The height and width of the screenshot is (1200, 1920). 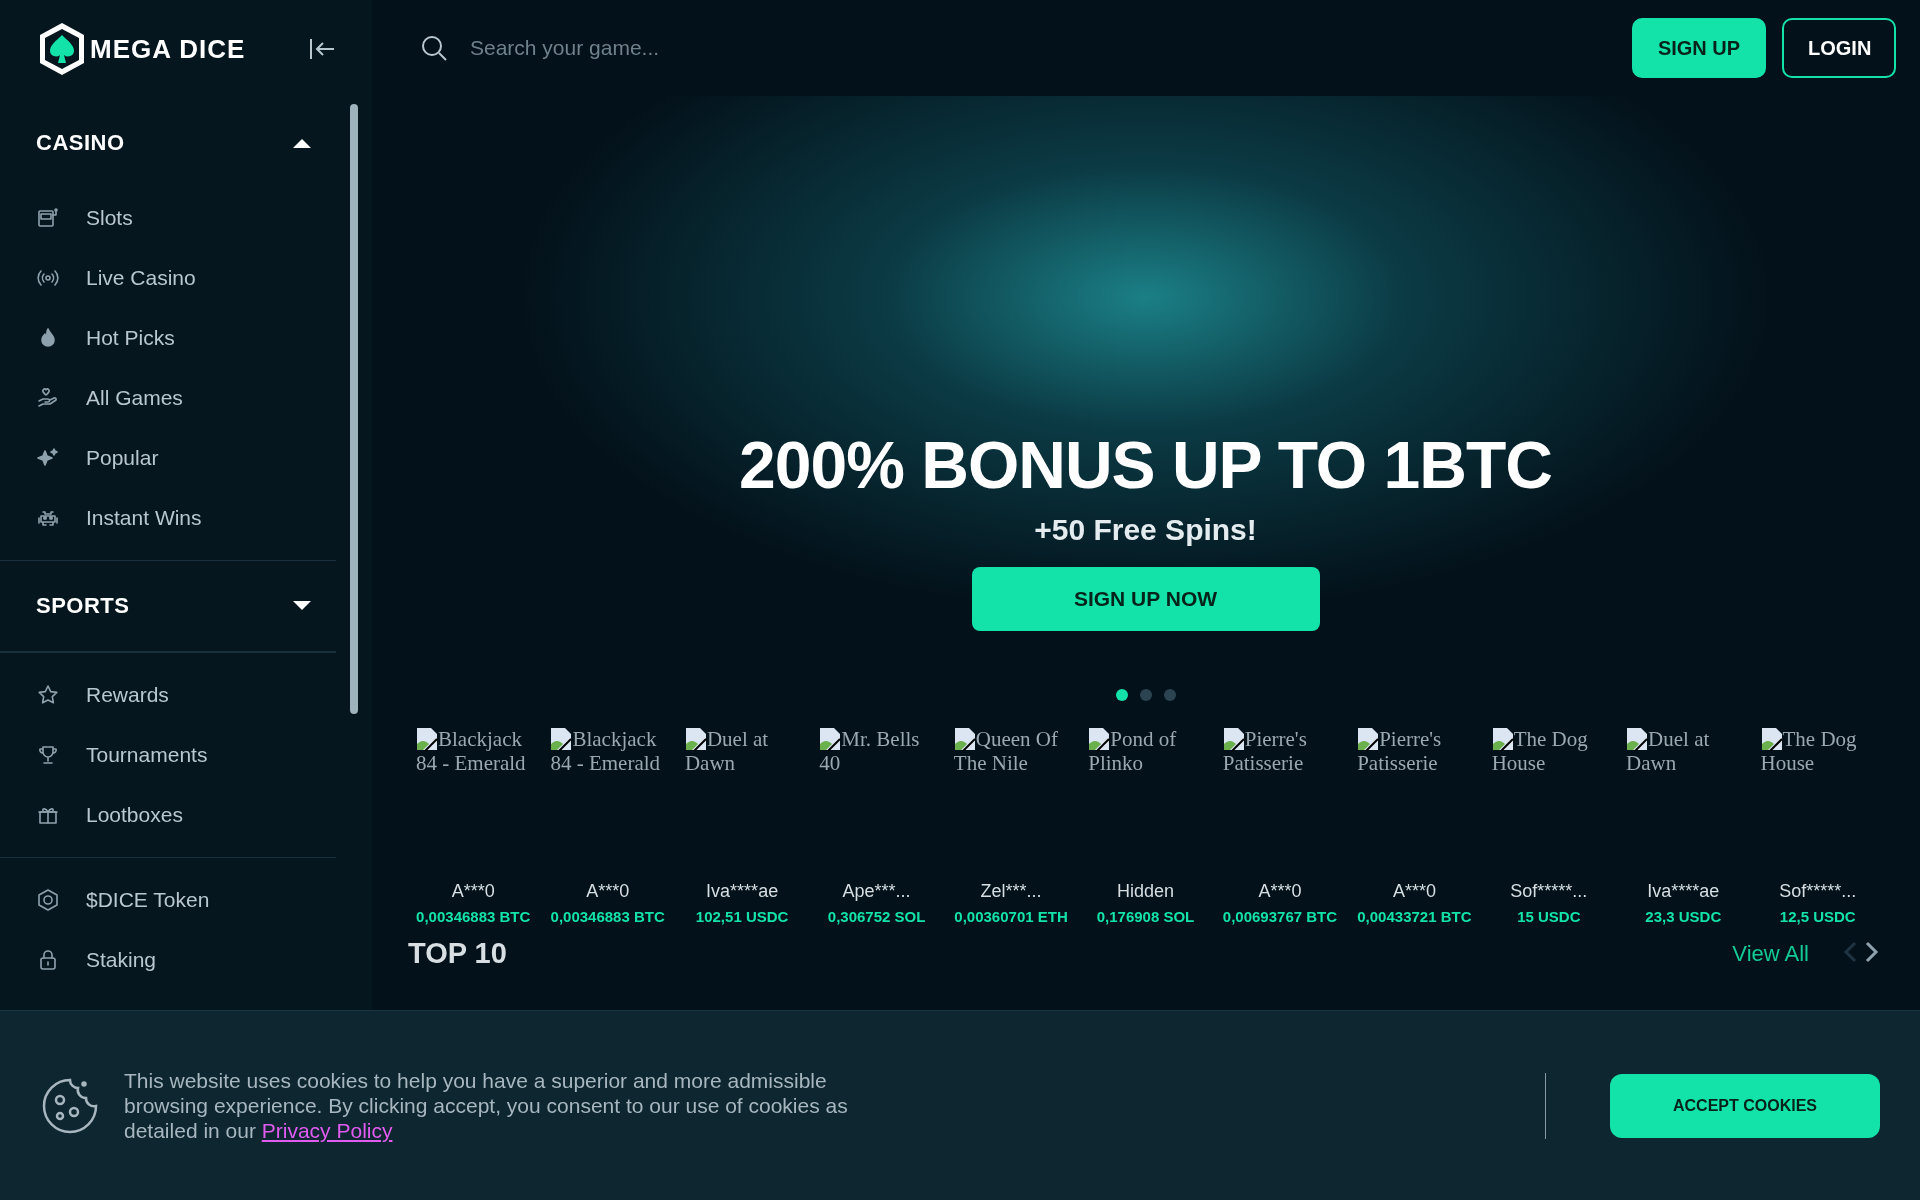 What do you see at coordinates (48, 218) in the screenshot?
I see `slot-machine-icon` at bounding box center [48, 218].